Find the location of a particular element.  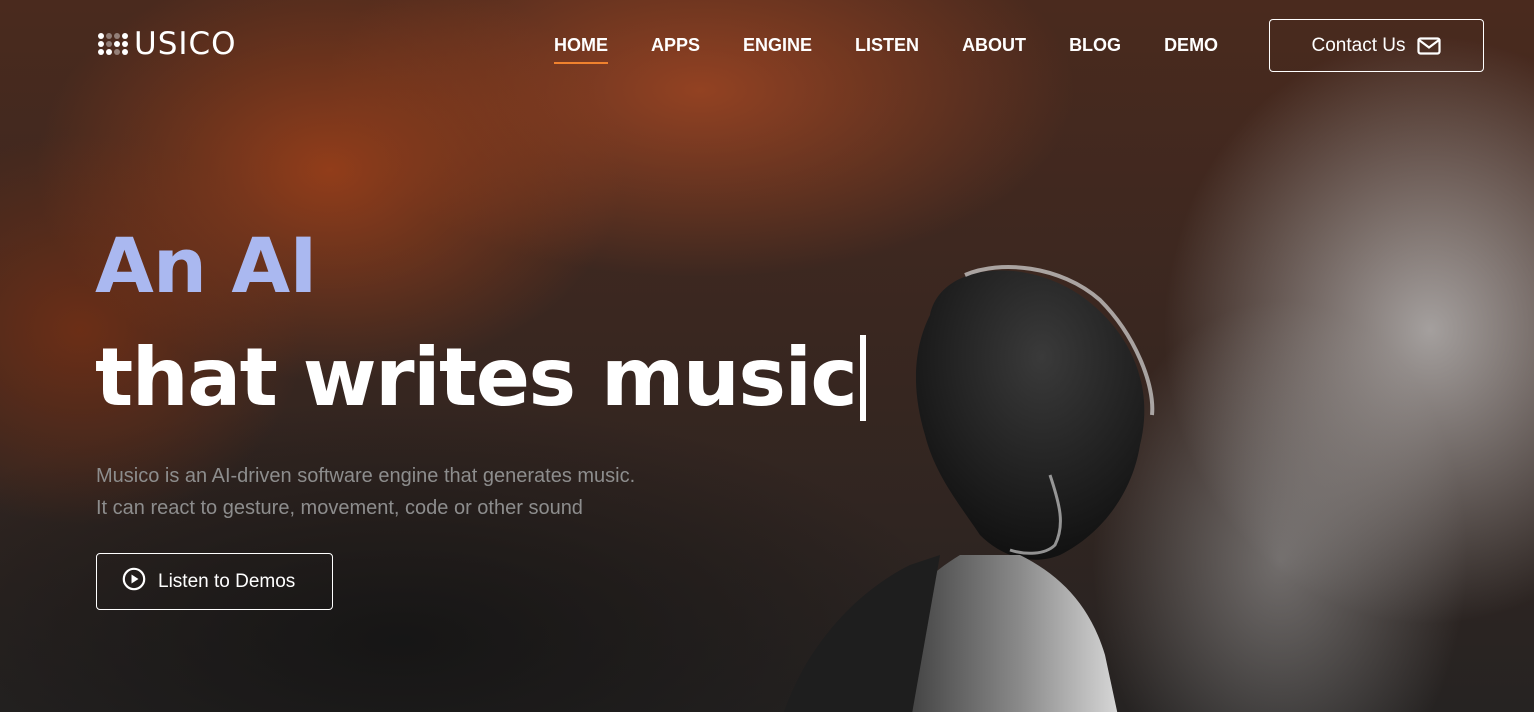

play-circle-icon is located at coordinates (134, 582).